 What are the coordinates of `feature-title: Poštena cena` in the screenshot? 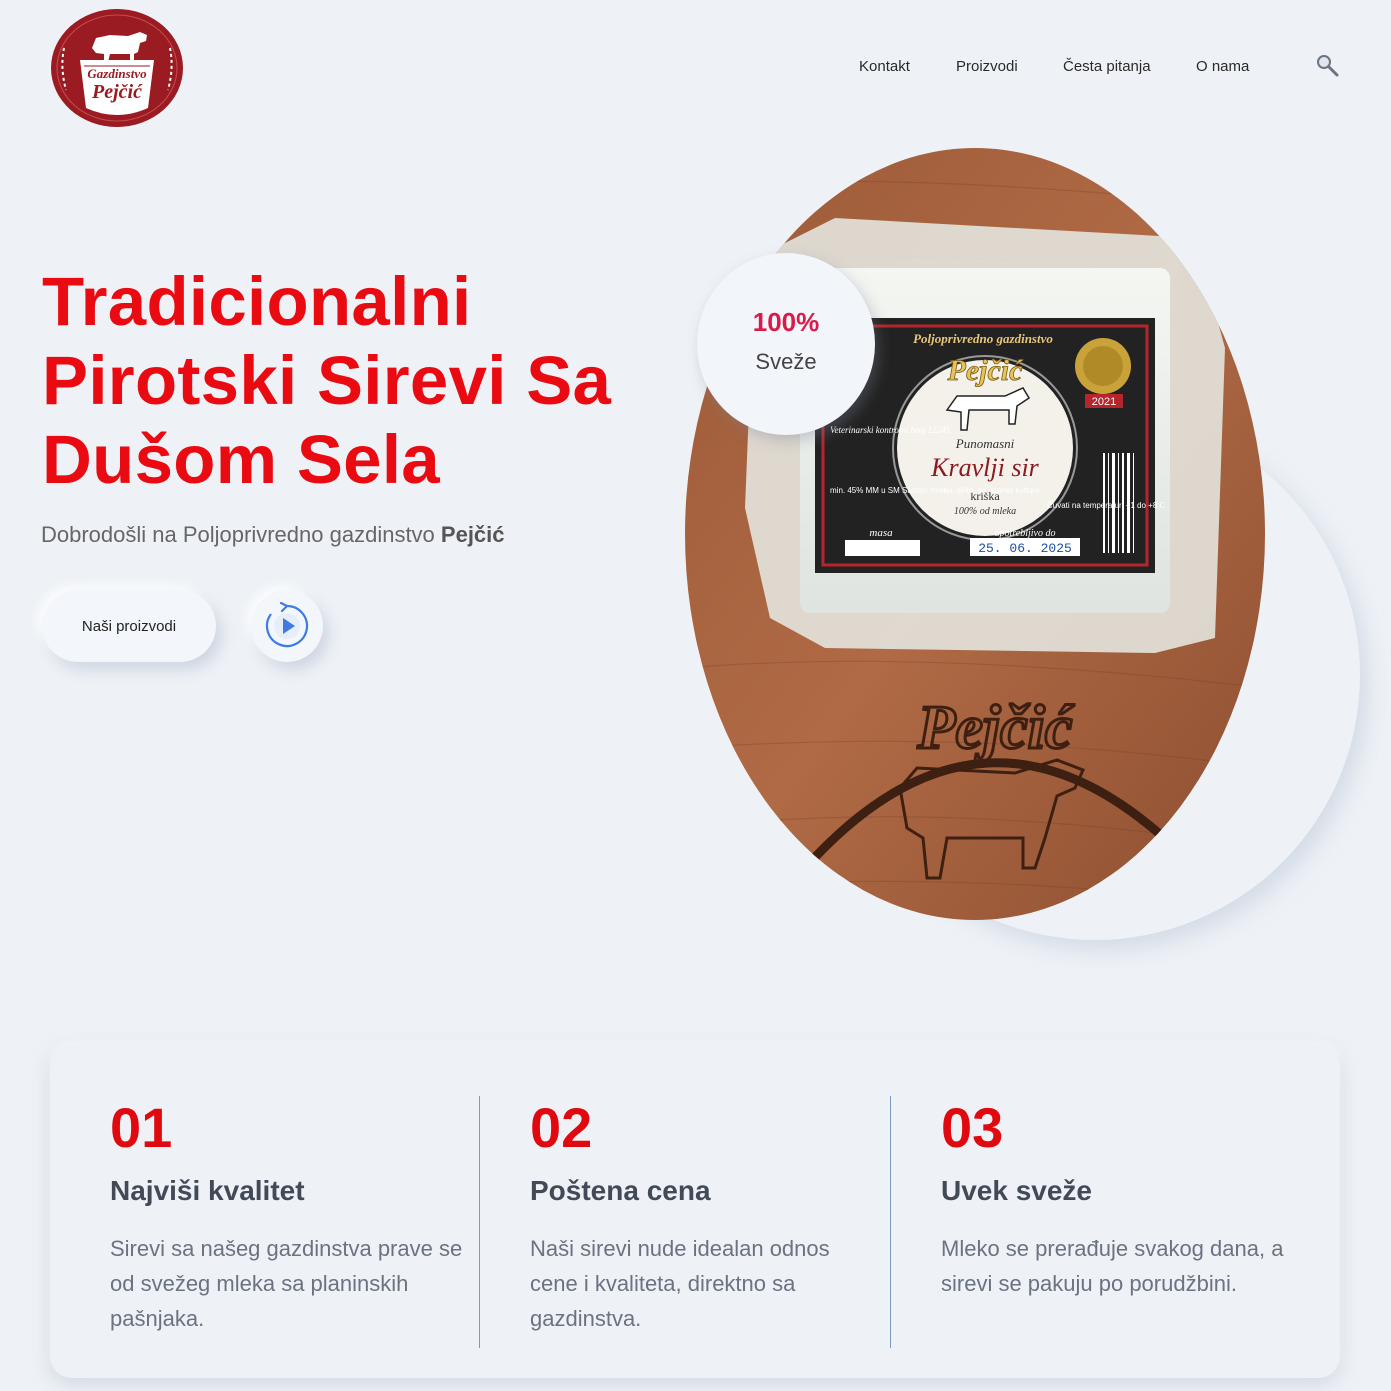 It's located at (620, 1190).